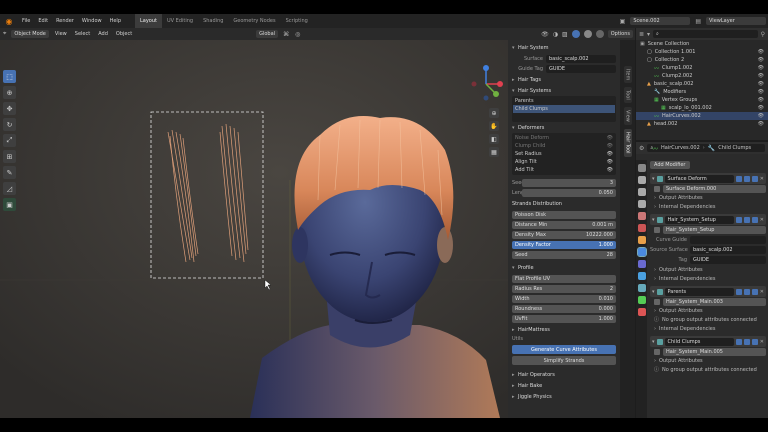  What do you see at coordinates (494, 126) in the screenshot?
I see `pan-icon: ✋` at bounding box center [494, 126].